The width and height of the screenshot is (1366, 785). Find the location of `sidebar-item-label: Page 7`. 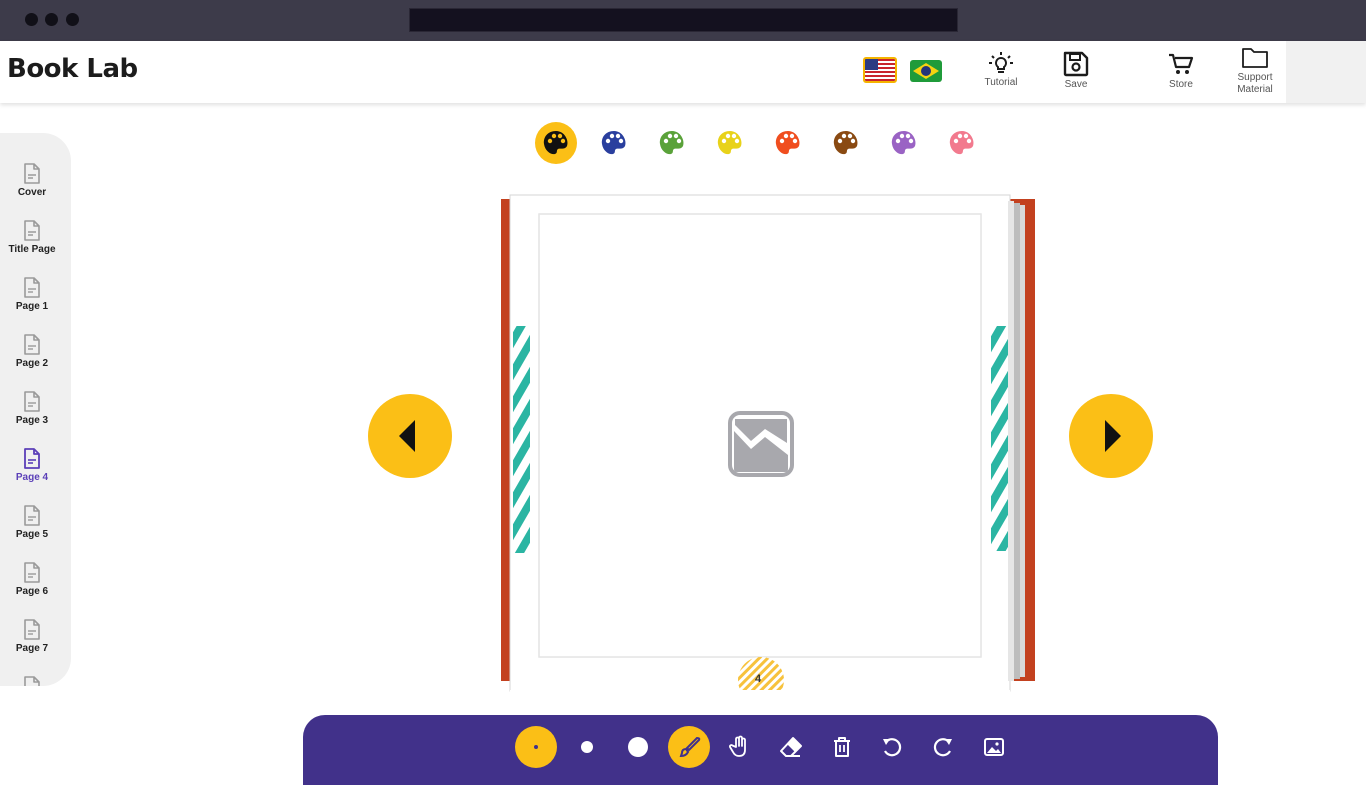

sidebar-item-label: Page 7 is located at coordinates (32, 648).